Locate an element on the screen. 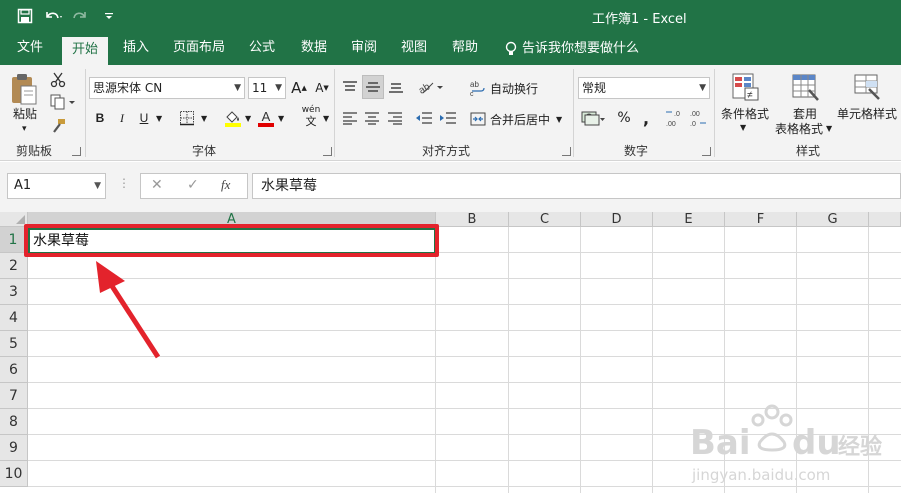  undo-icon is located at coordinates (53, 16).